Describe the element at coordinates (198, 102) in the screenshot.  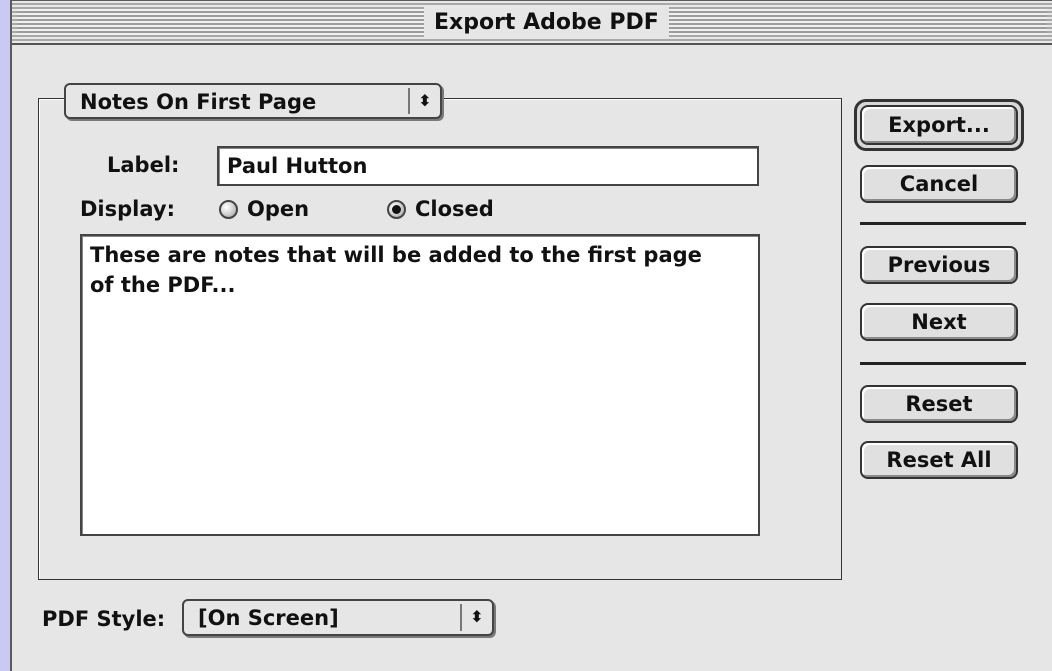
I see `section-popup-value: Notes On First Page` at that location.